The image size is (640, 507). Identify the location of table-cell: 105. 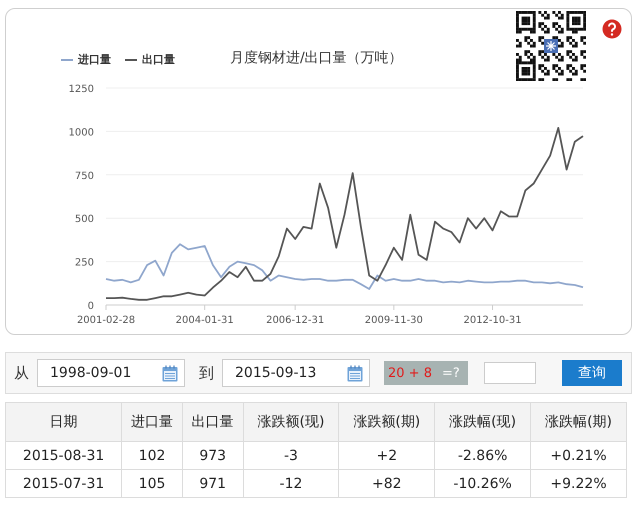
(152, 484).